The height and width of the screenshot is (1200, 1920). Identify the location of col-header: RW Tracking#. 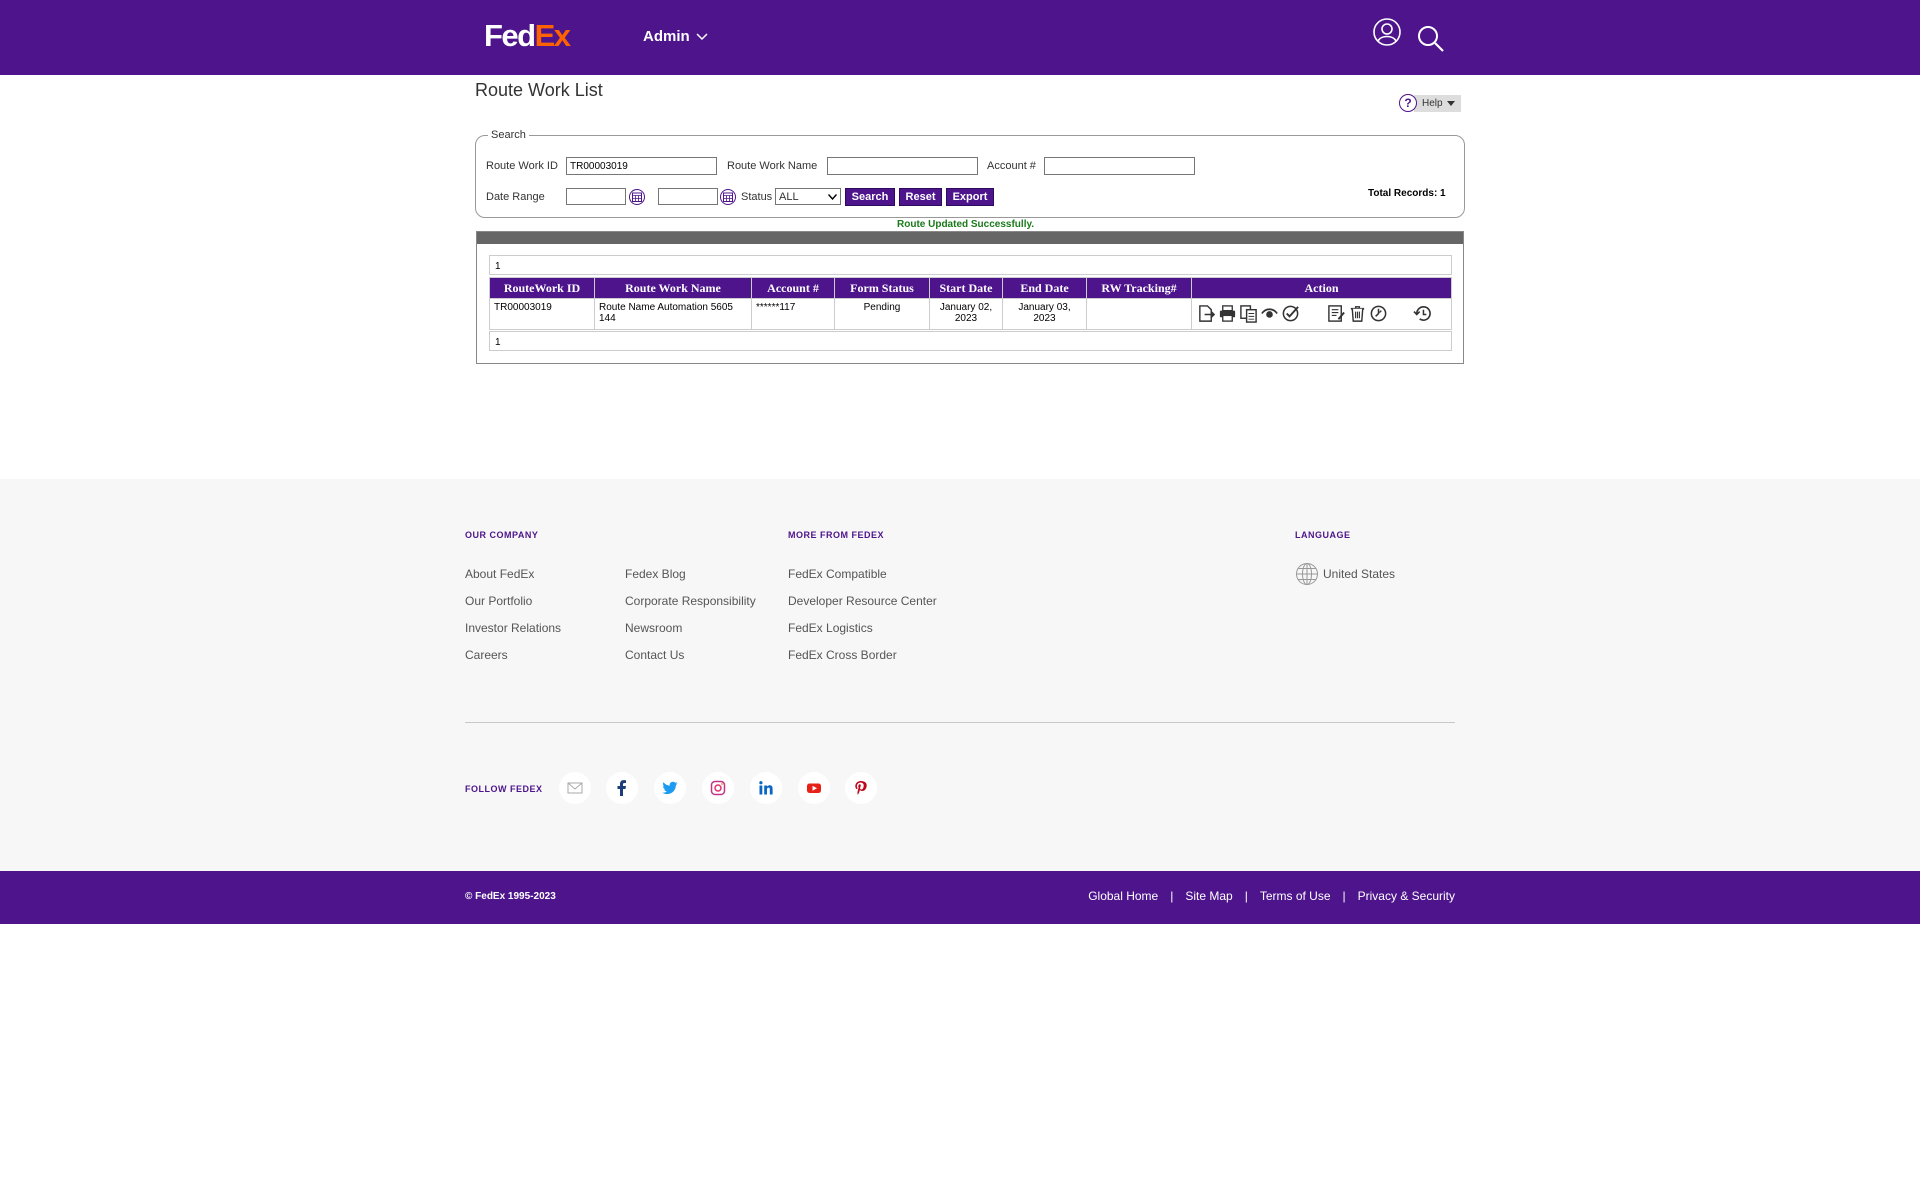
(1139, 288).